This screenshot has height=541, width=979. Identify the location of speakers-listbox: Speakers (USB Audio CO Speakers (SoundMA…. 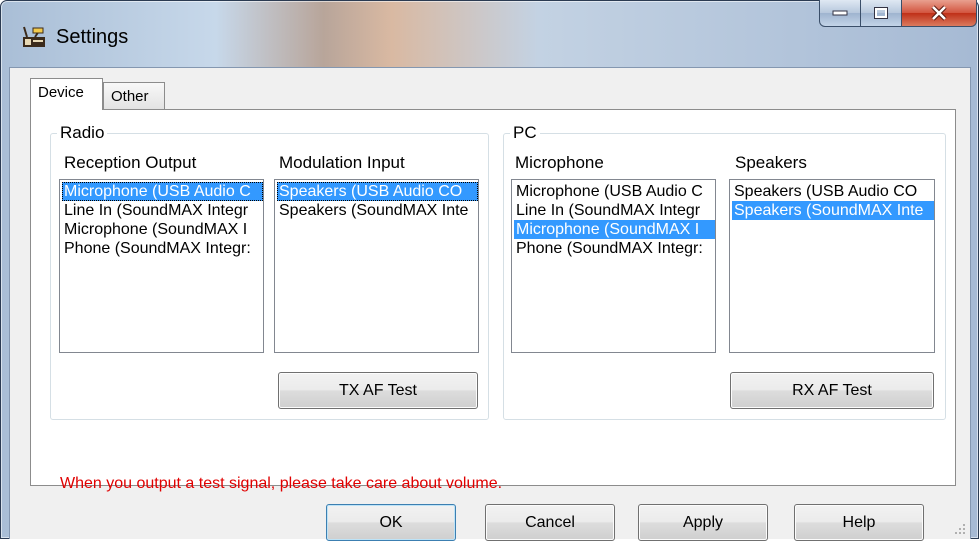
(832, 266).